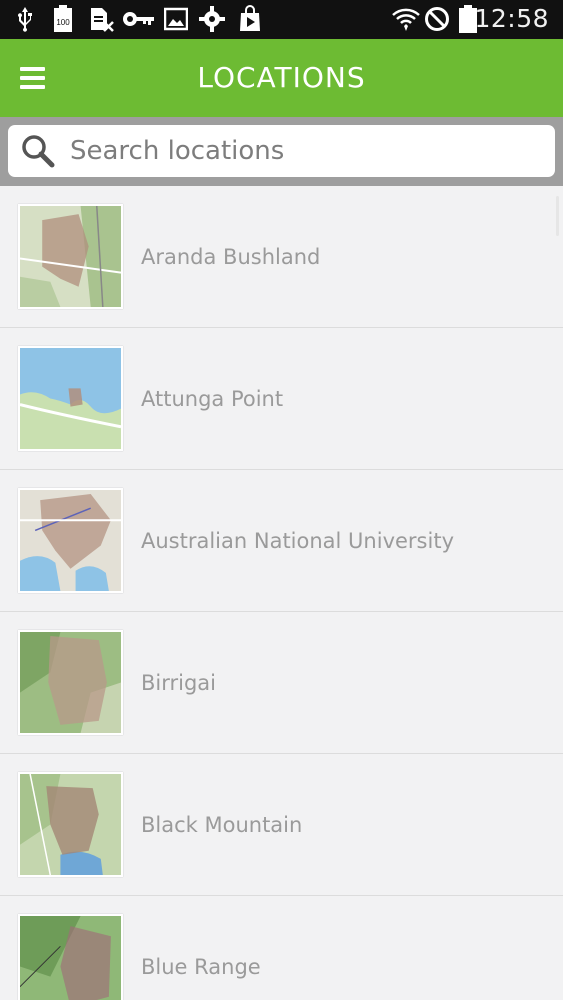  Describe the element at coordinates (300, 151) in the screenshot. I see `search-input` at that location.